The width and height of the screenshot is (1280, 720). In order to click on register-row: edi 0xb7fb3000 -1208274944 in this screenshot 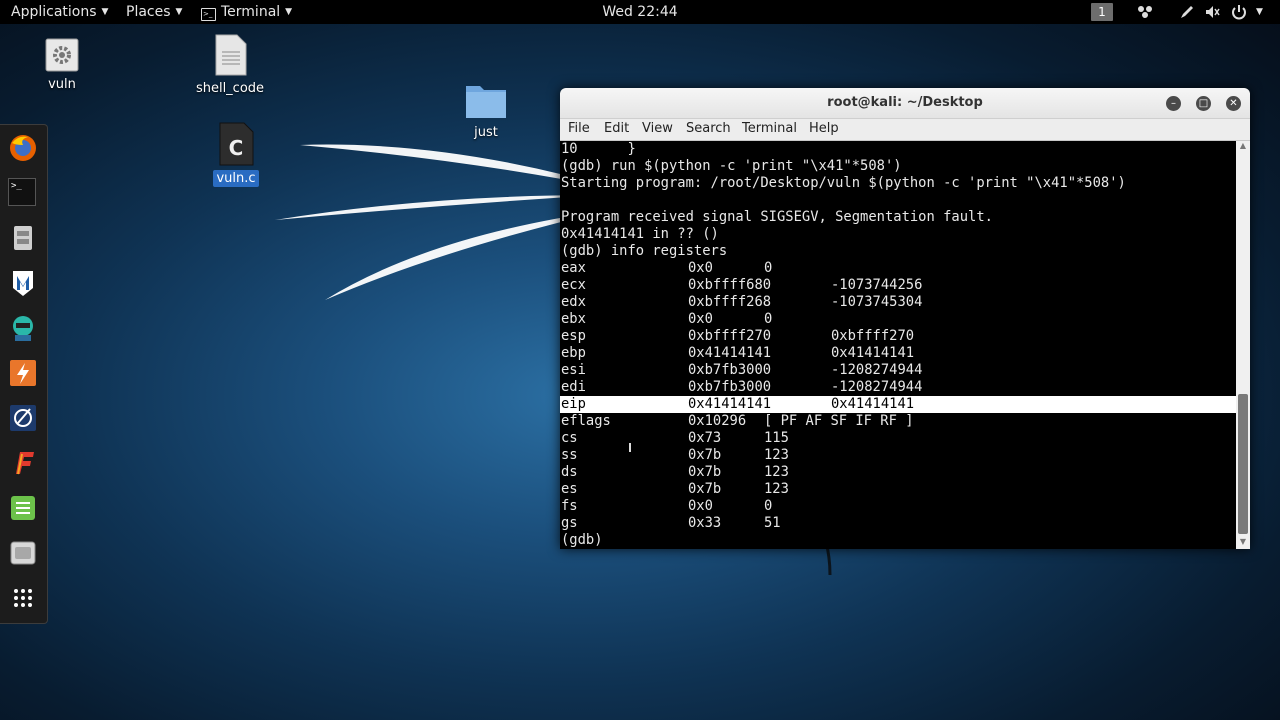, I will do `click(898, 387)`.